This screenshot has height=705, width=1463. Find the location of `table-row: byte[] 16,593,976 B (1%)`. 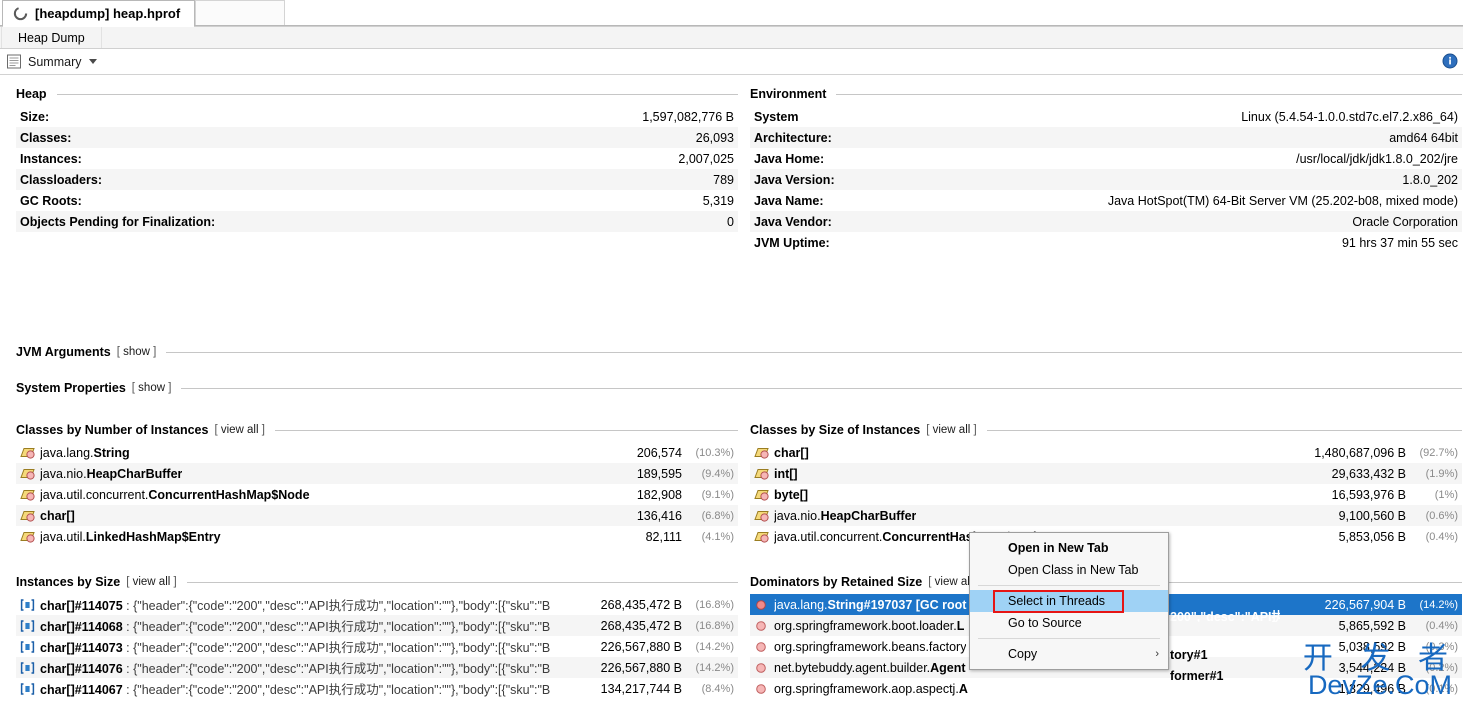

table-row: byte[] 16,593,976 B (1%) is located at coordinates (1106, 494).